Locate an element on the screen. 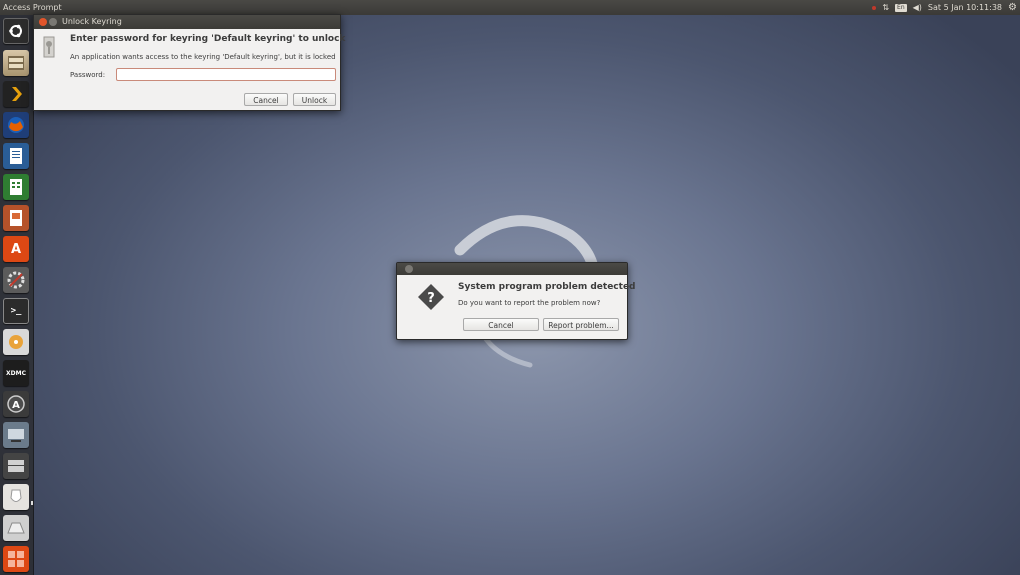 This screenshot has height=575, width=1020. running-app-pip is located at coordinates (32, 503).